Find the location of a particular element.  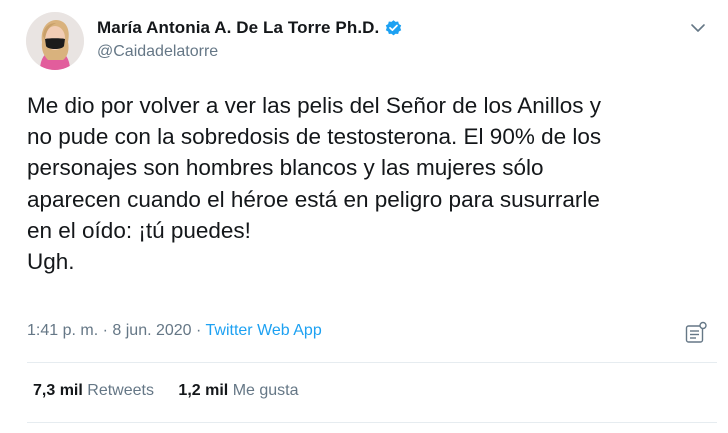

retweets-stat: 7,3 mil Retweets is located at coordinates (93, 391).